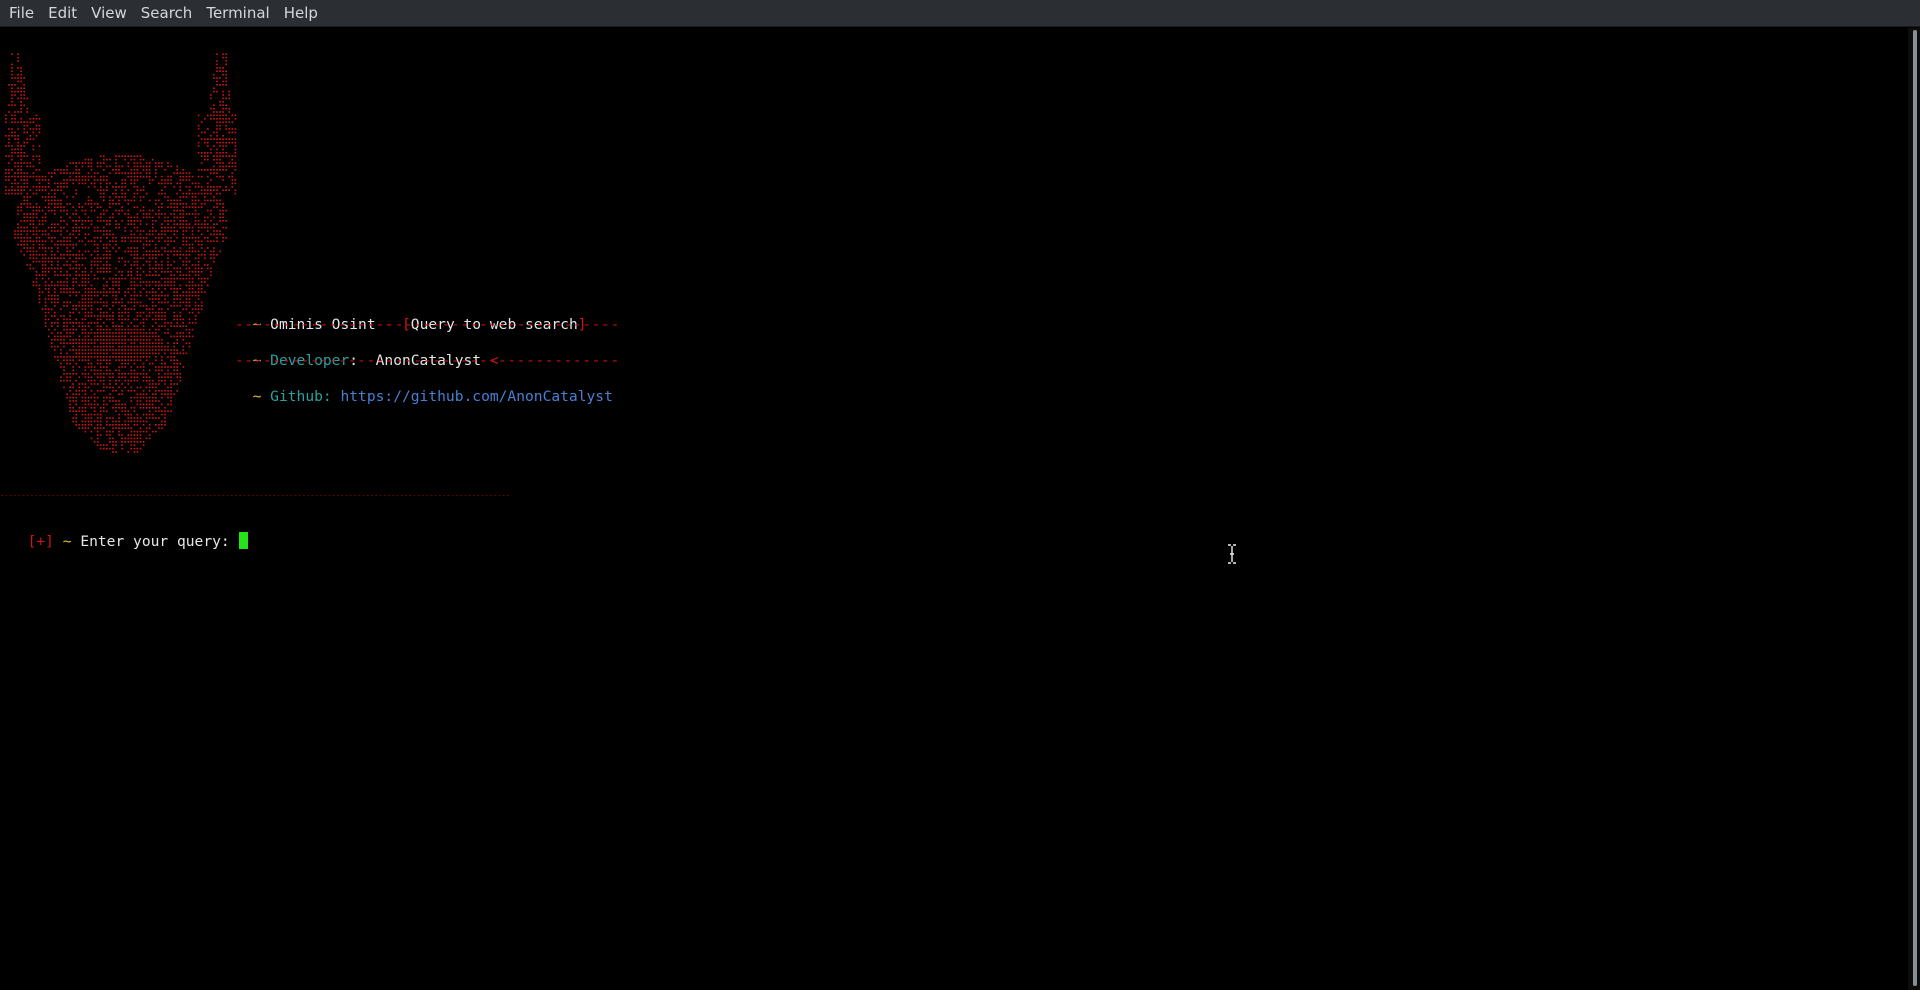 The width and height of the screenshot is (1920, 990). Describe the element at coordinates (237, 13) in the screenshot. I see `menu-terminal: Terminal` at that location.